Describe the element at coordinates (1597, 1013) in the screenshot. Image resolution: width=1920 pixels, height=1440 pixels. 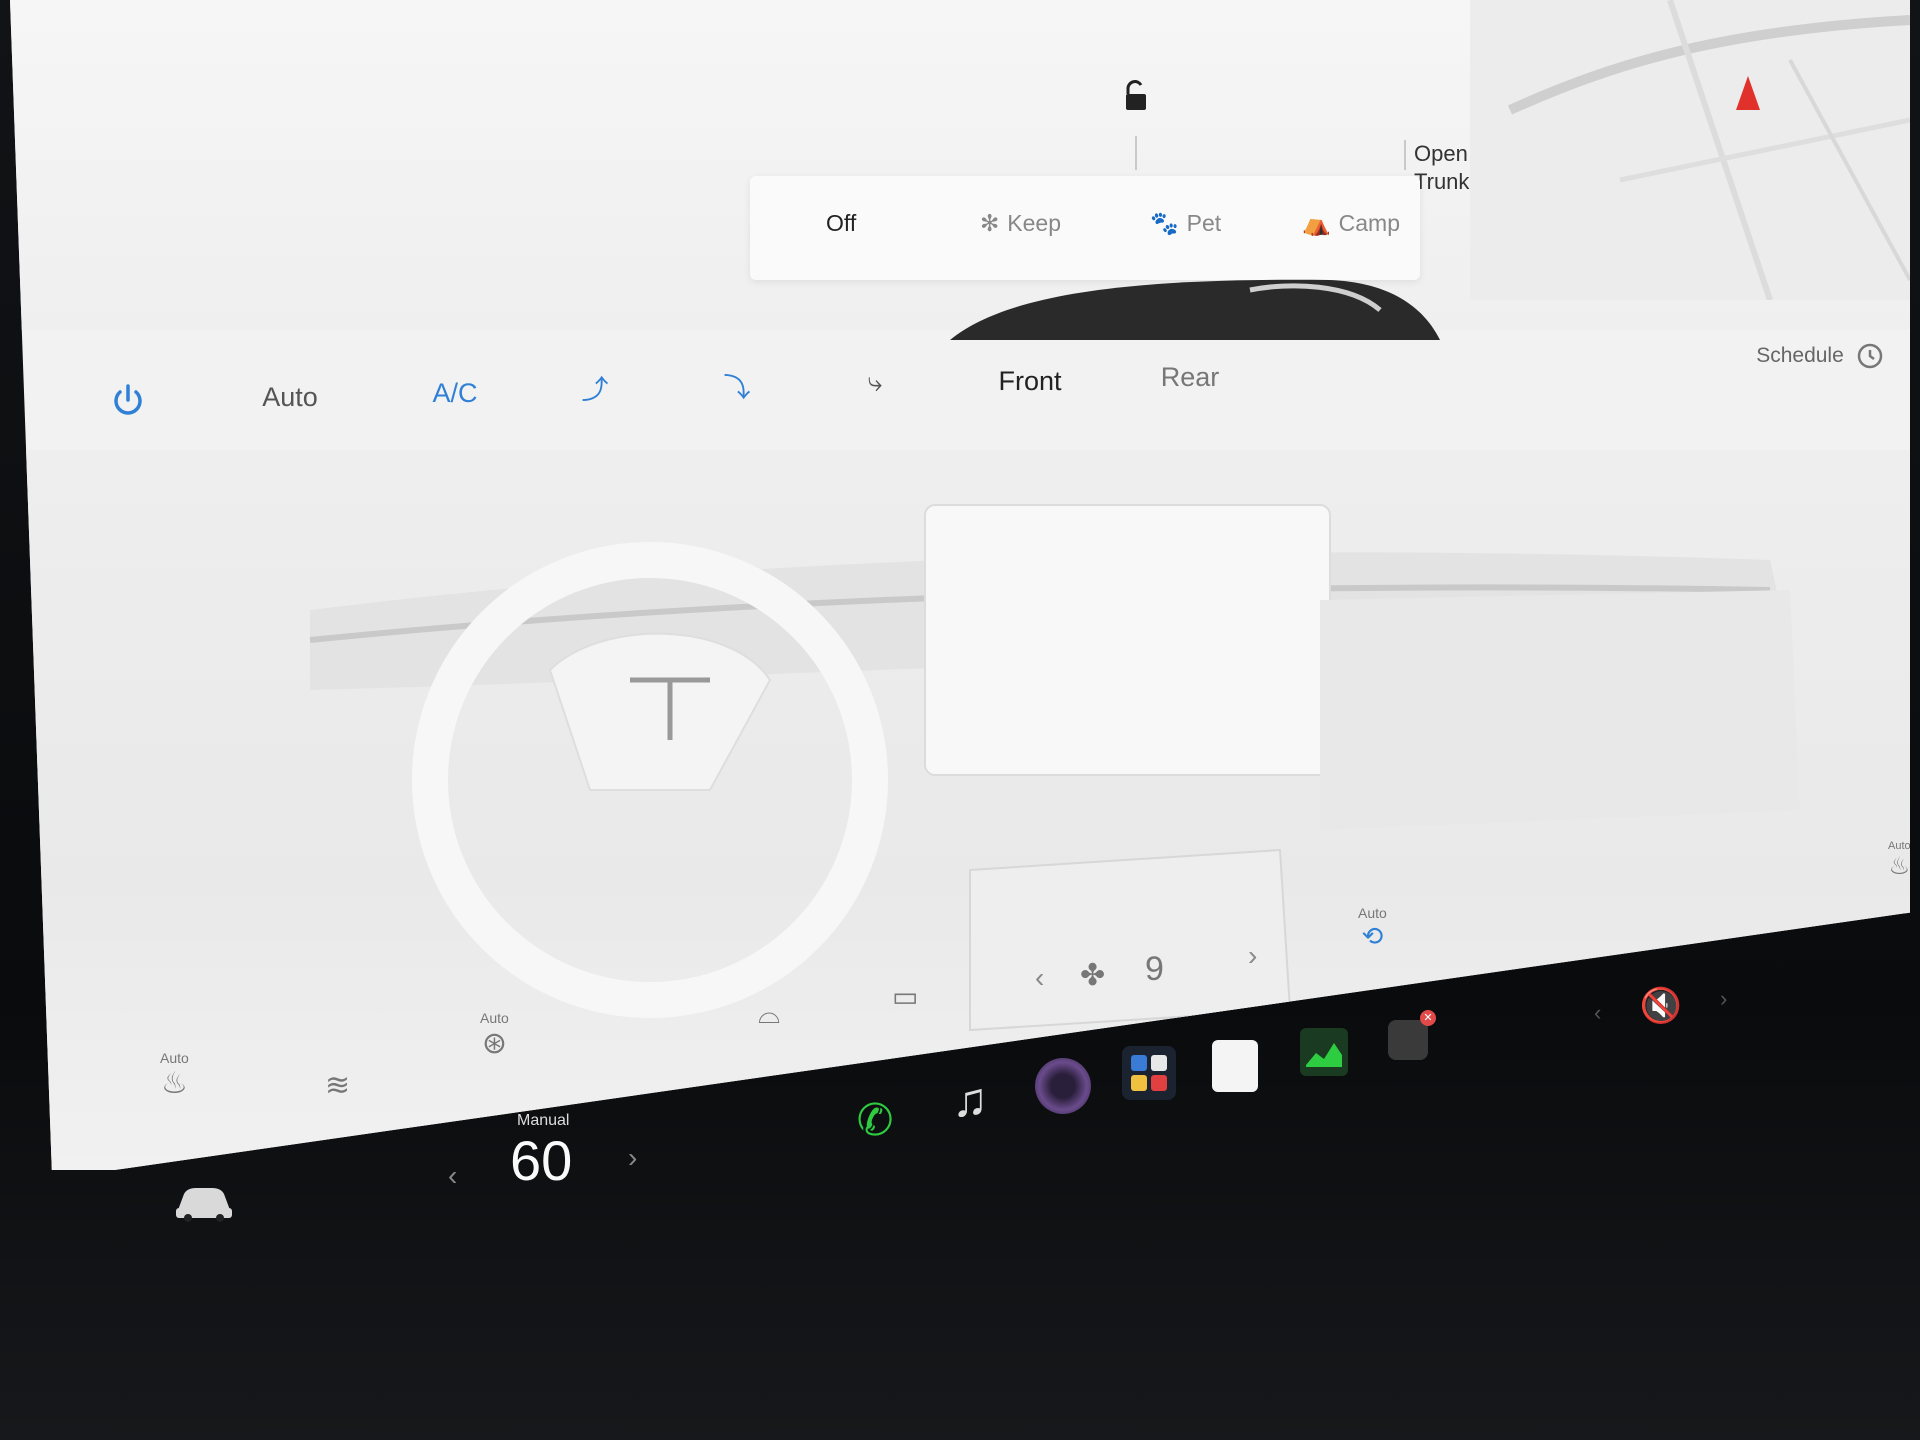
I see `volume-decrease-button: ‹` at that location.